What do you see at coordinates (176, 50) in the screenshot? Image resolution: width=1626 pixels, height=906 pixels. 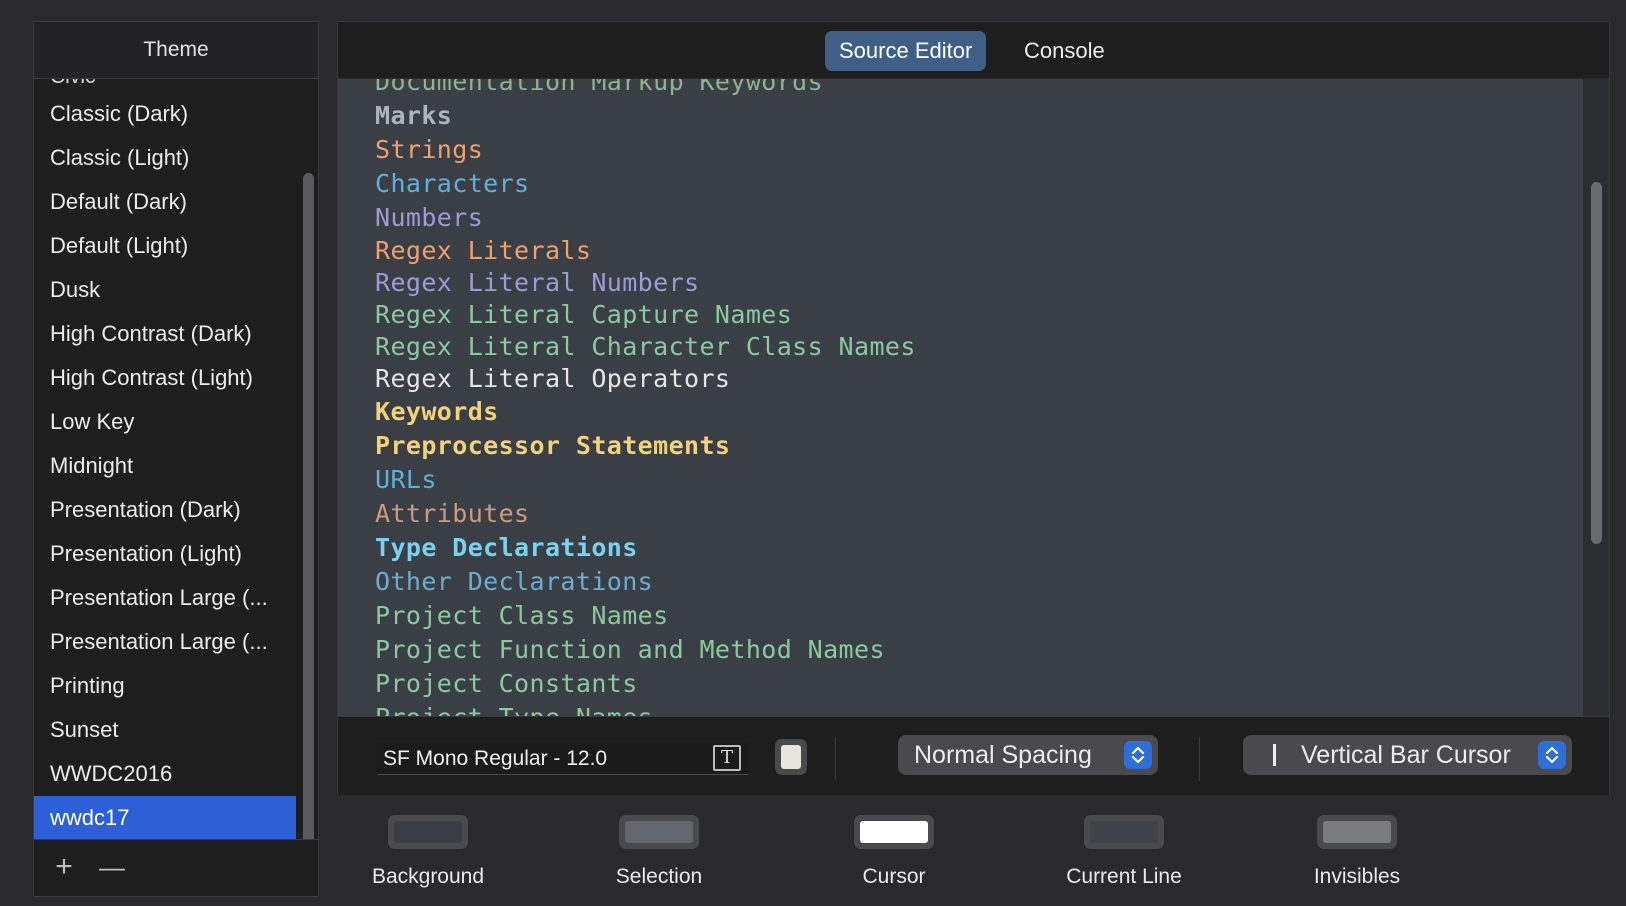 I see `theme-header: Theme` at bounding box center [176, 50].